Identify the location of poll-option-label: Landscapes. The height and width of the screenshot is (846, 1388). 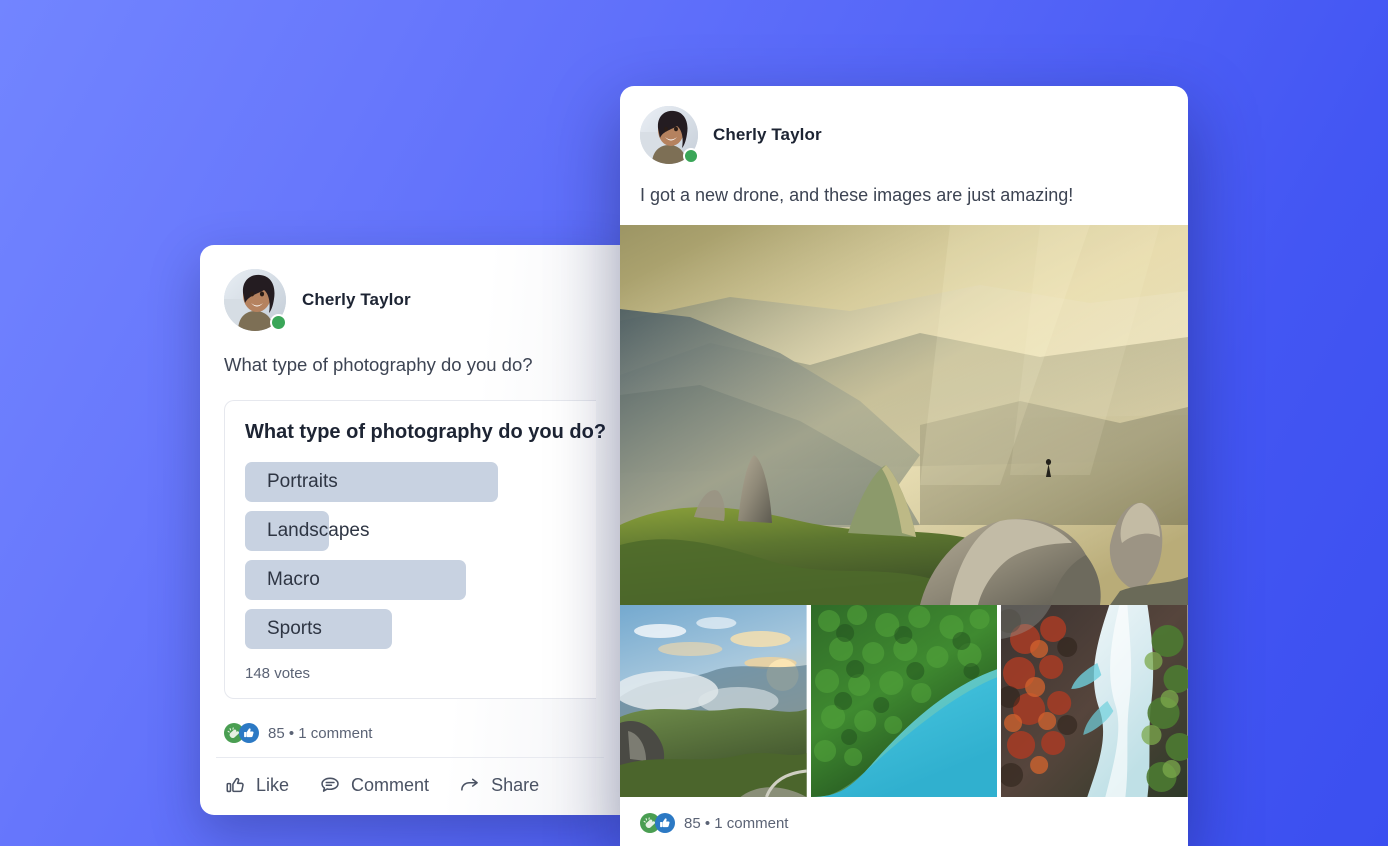
(318, 530).